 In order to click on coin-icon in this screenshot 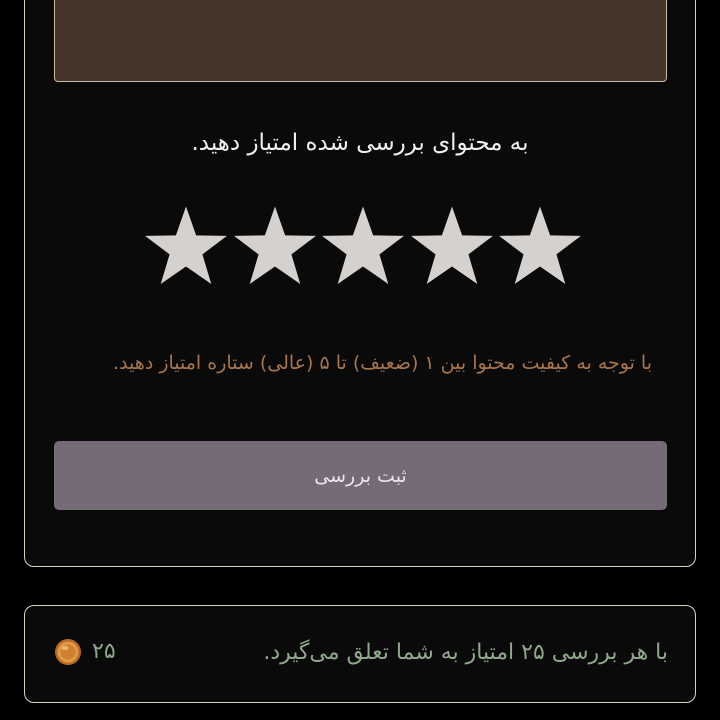, I will do `click(68, 652)`.